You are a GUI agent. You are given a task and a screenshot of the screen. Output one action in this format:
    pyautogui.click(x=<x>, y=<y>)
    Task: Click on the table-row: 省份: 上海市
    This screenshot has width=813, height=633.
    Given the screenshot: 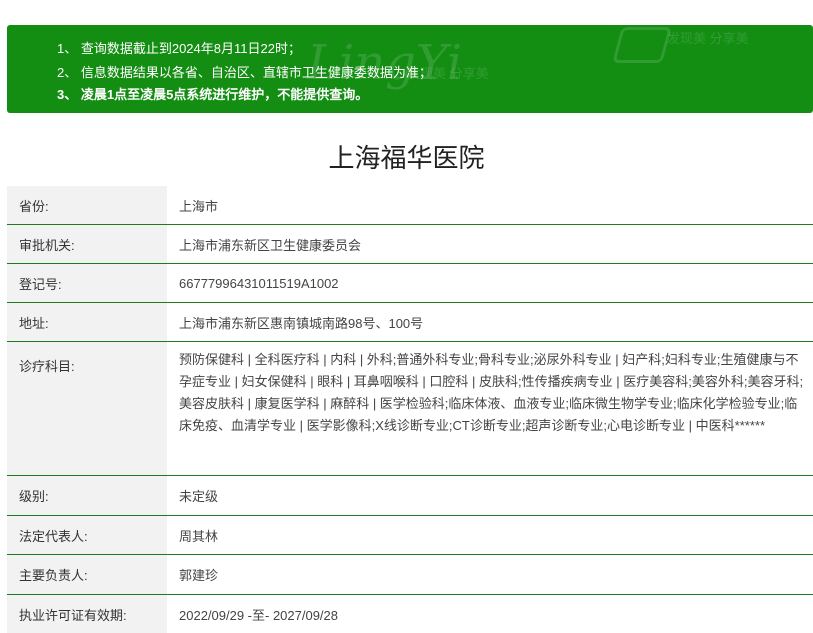 What is the action you would take?
    pyautogui.click(x=410, y=205)
    